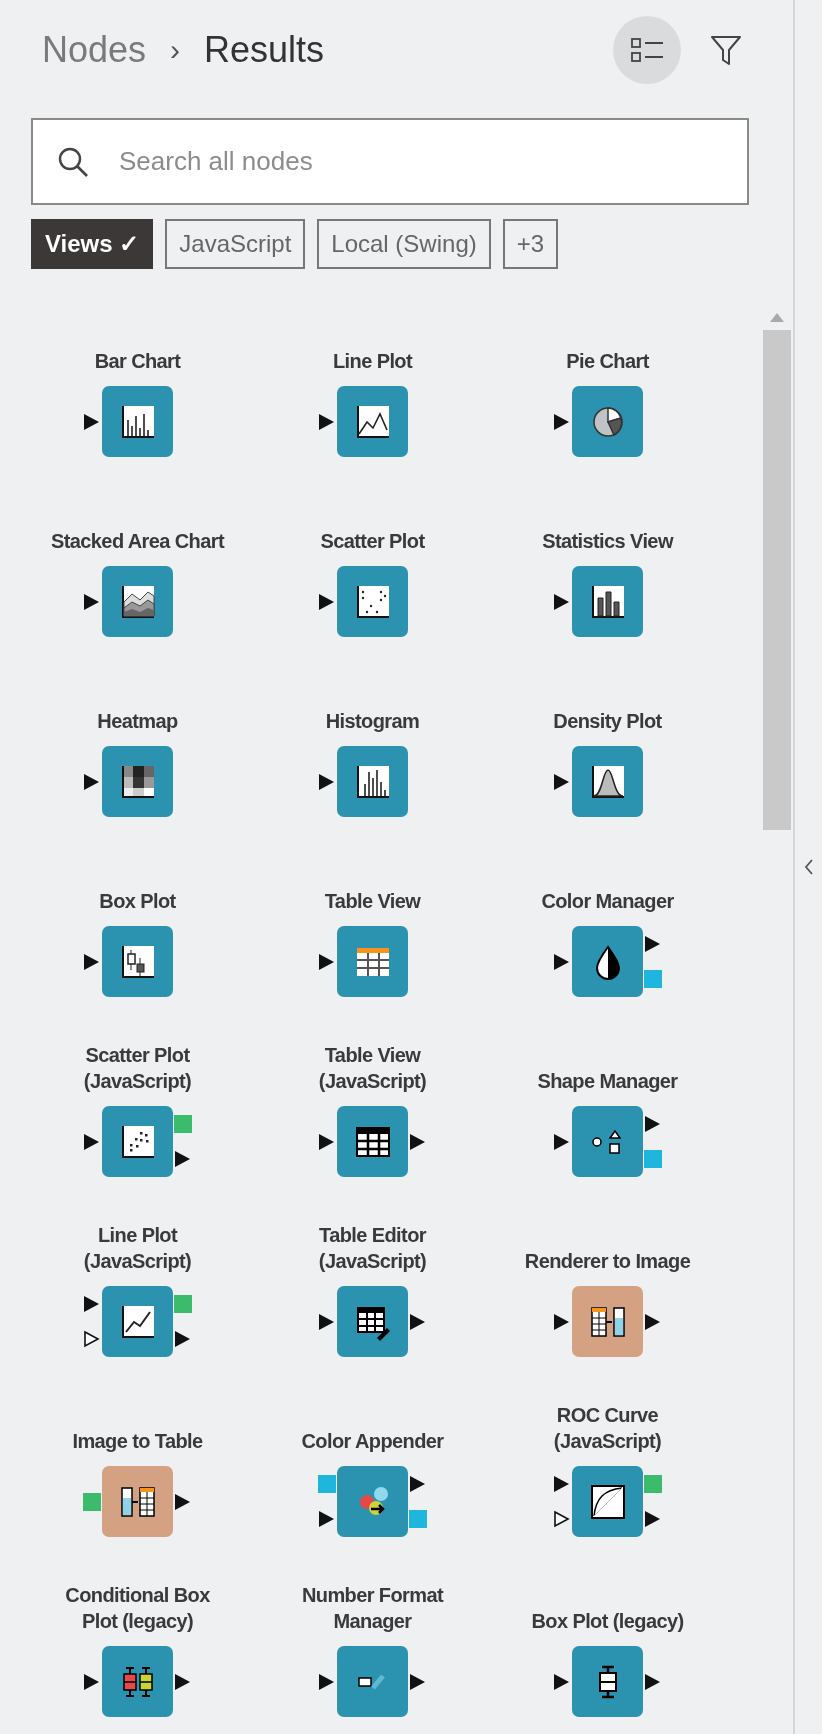  What do you see at coordinates (647, 50) in the screenshot?
I see `list-icon` at bounding box center [647, 50].